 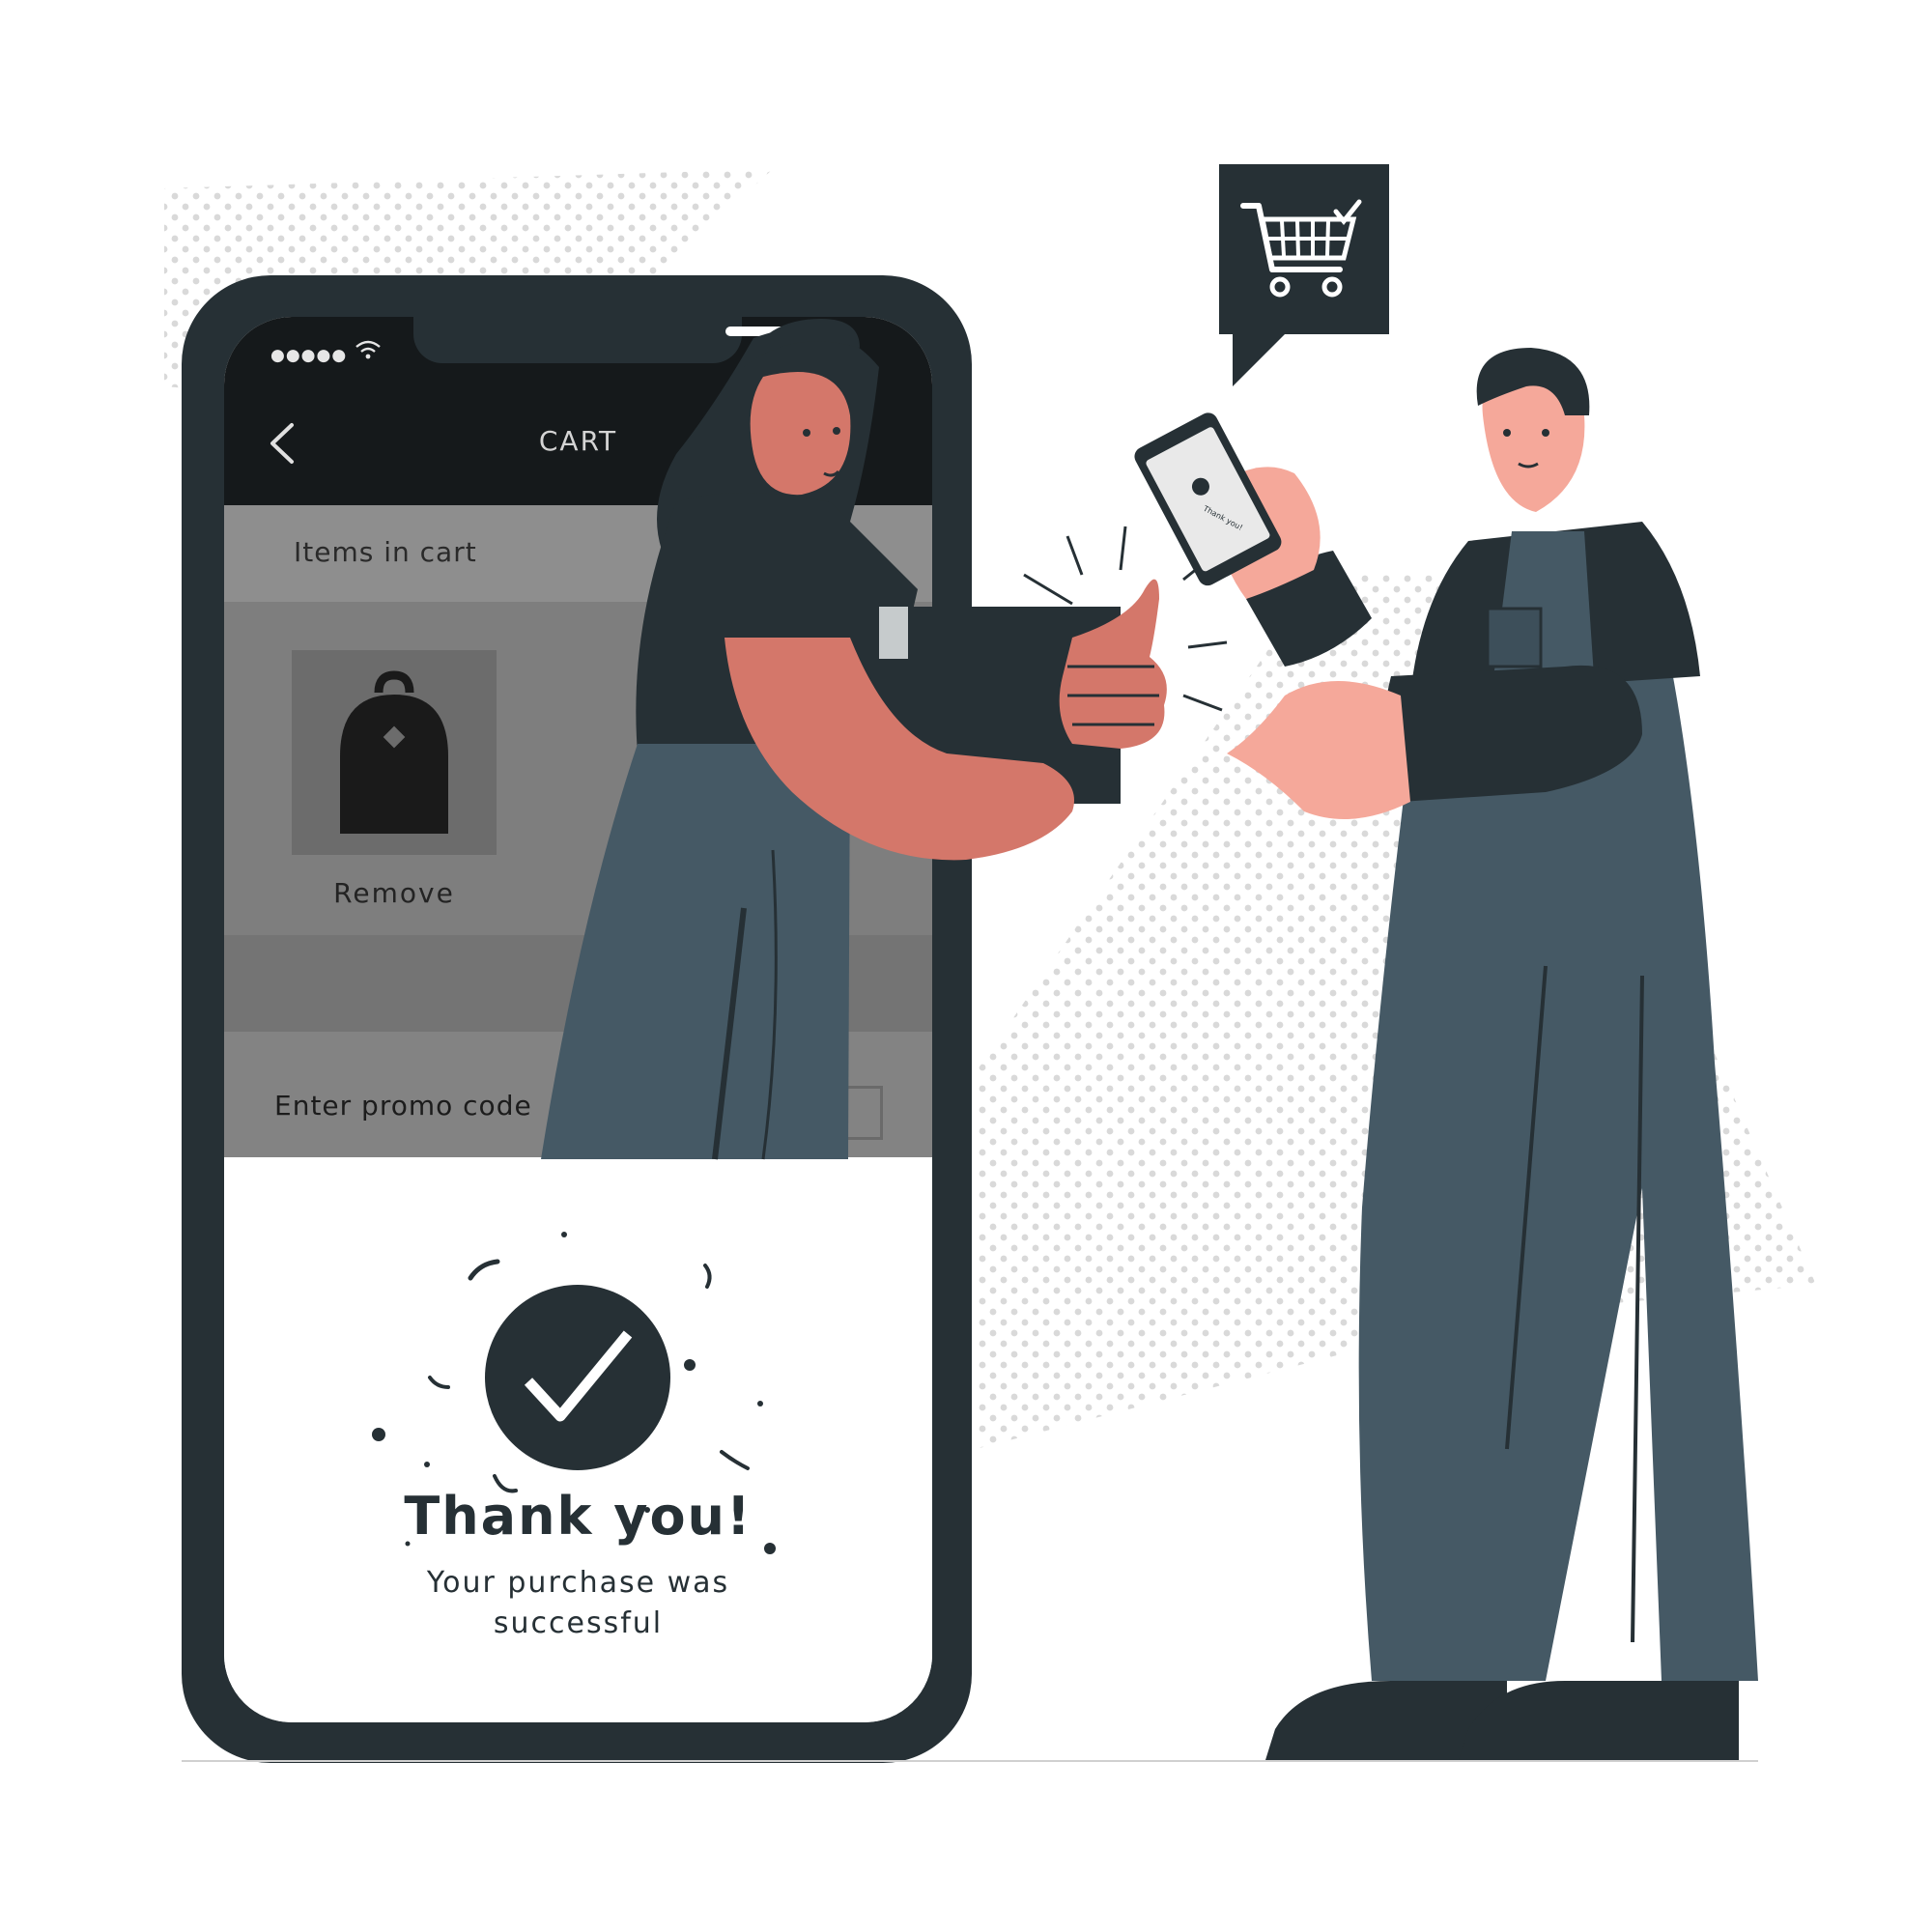 I want to click on ground-line, so click(x=970, y=1761).